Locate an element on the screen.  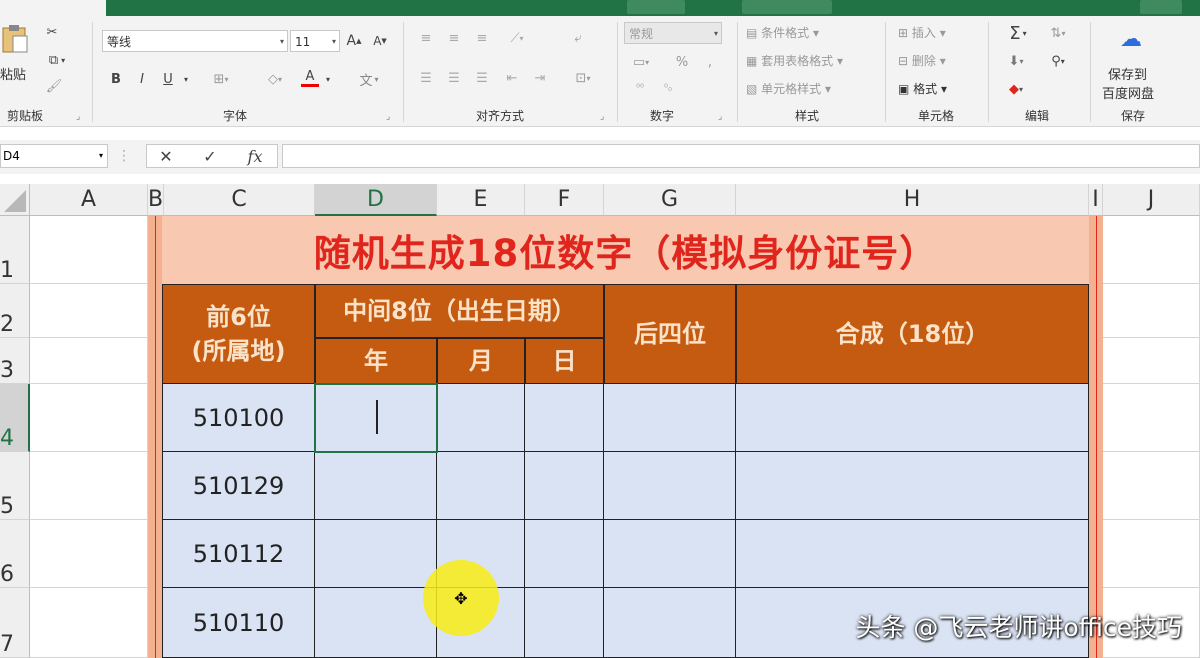
column-header-f: F is located at coordinates (564, 200).